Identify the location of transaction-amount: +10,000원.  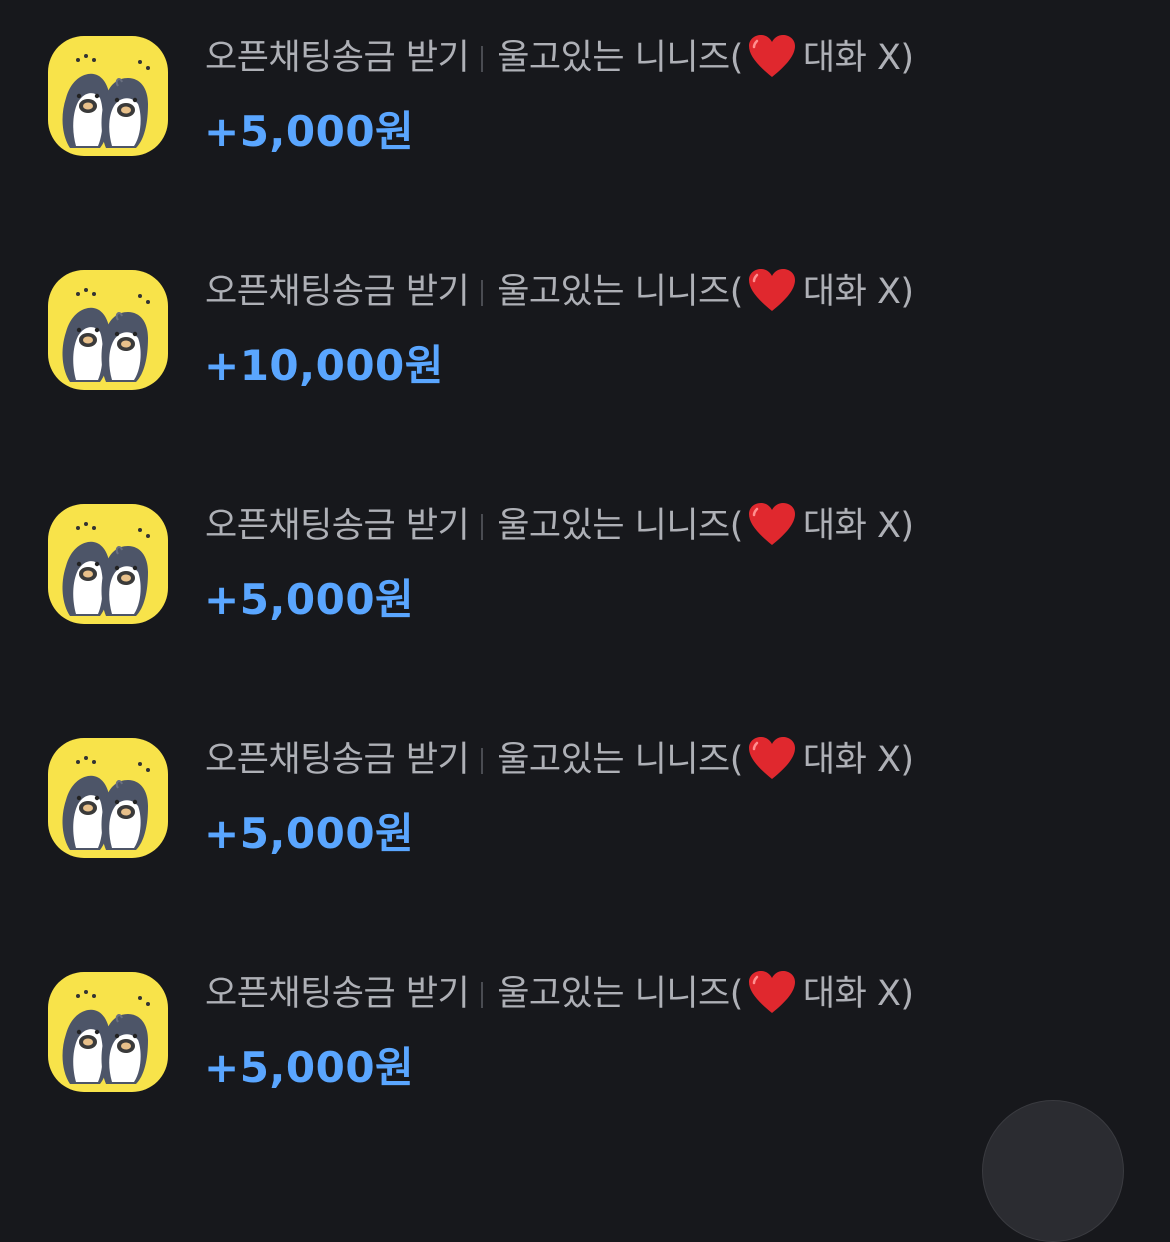
(324, 365).